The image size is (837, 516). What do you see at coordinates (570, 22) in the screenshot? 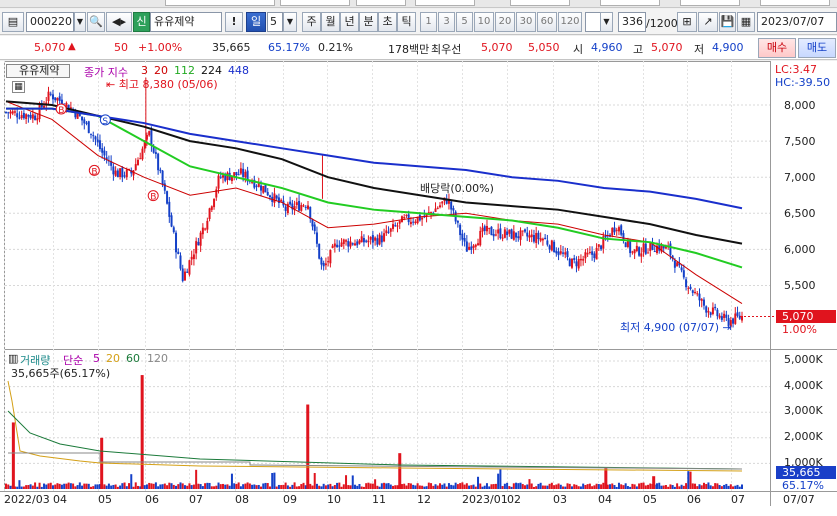
I see `minute-step-120: 120` at bounding box center [570, 22].